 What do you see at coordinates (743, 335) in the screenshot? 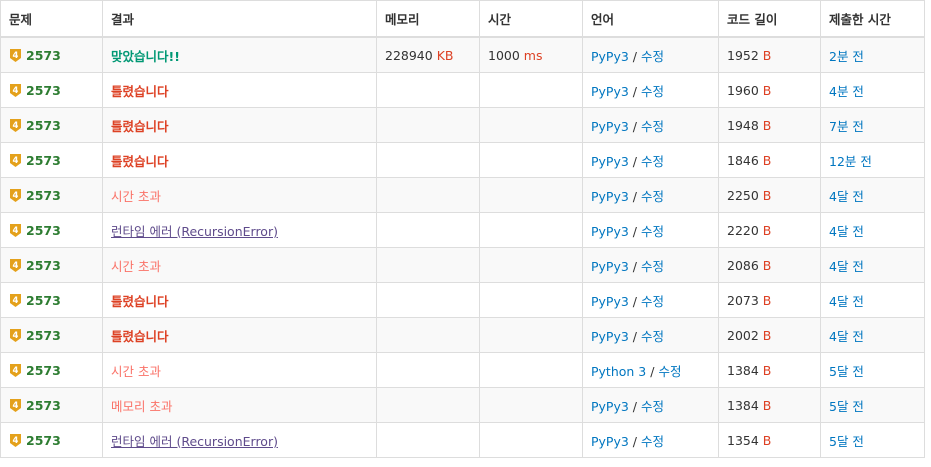
I see `code-length-value: 2002` at bounding box center [743, 335].